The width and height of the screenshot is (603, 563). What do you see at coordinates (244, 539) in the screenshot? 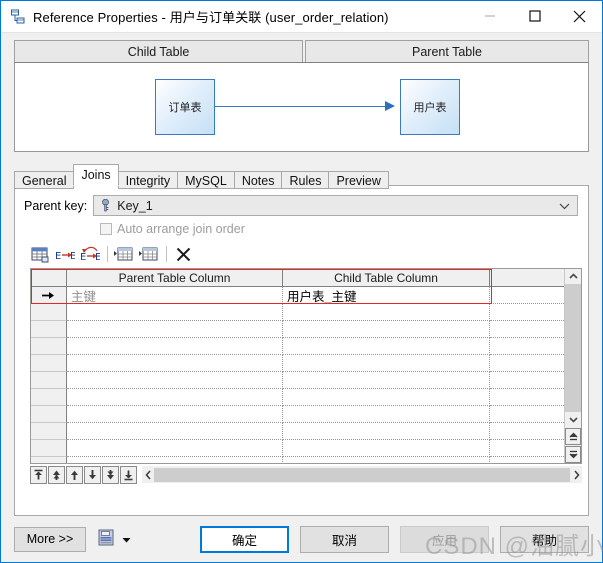
I see `ok-button: 确定` at bounding box center [244, 539].